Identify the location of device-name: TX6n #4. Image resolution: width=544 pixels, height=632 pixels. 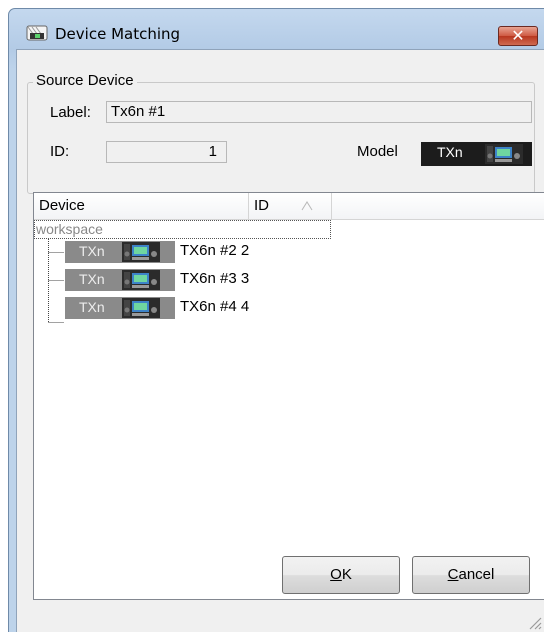
(208, 306).